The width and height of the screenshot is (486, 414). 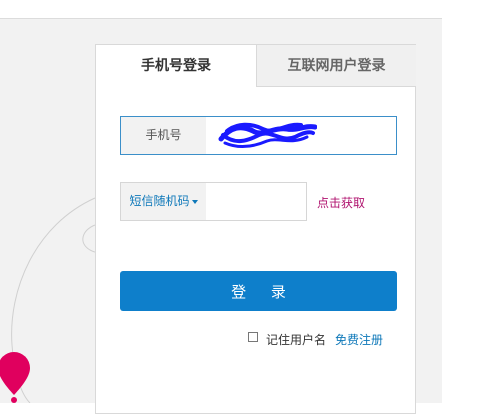 I want to click on map-pin-icon, so click(x=15, y=377).